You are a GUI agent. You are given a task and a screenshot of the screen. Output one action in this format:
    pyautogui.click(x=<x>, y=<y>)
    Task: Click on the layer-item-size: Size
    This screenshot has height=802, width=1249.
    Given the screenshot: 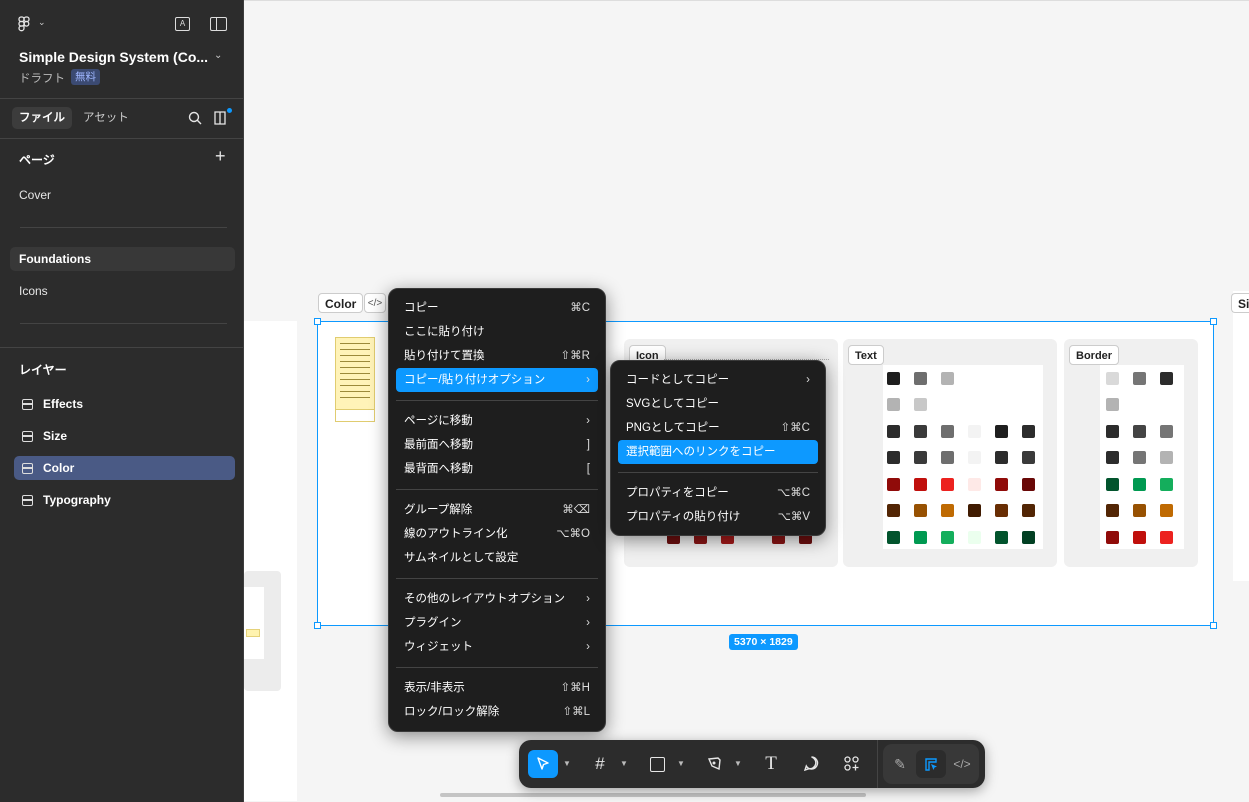 What is the action you would take?
    pyautogui.click(x=124, y=436)
    